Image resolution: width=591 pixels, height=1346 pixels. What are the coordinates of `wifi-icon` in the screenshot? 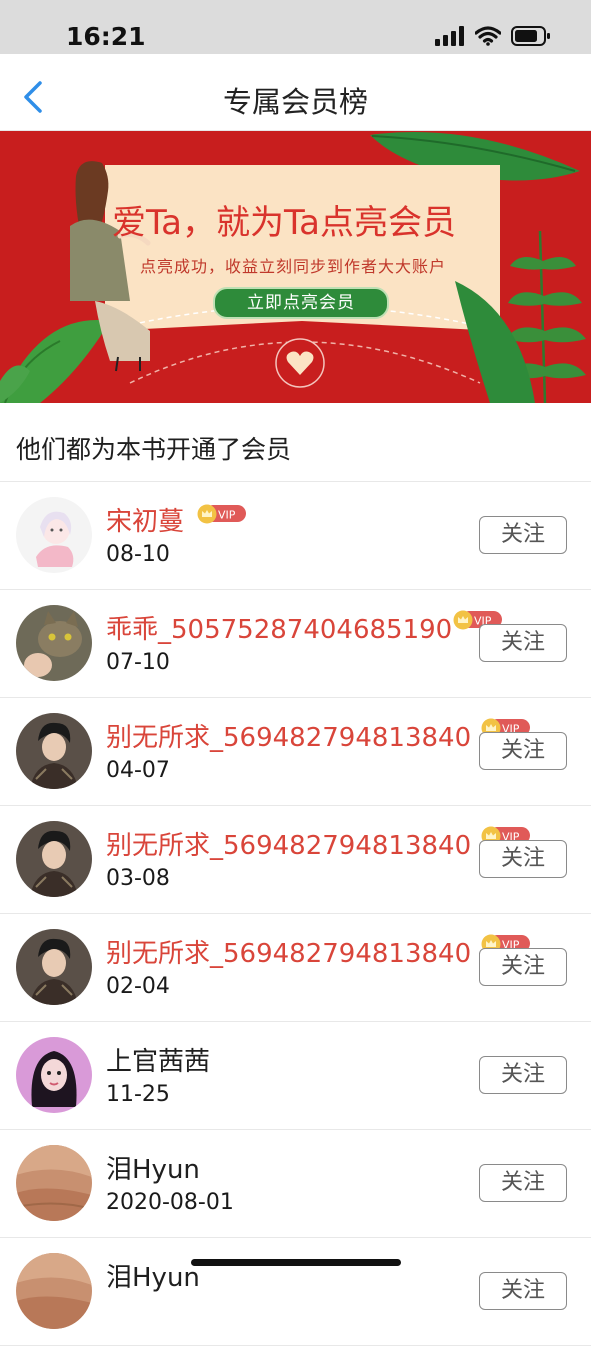 It's located at (488, 36).